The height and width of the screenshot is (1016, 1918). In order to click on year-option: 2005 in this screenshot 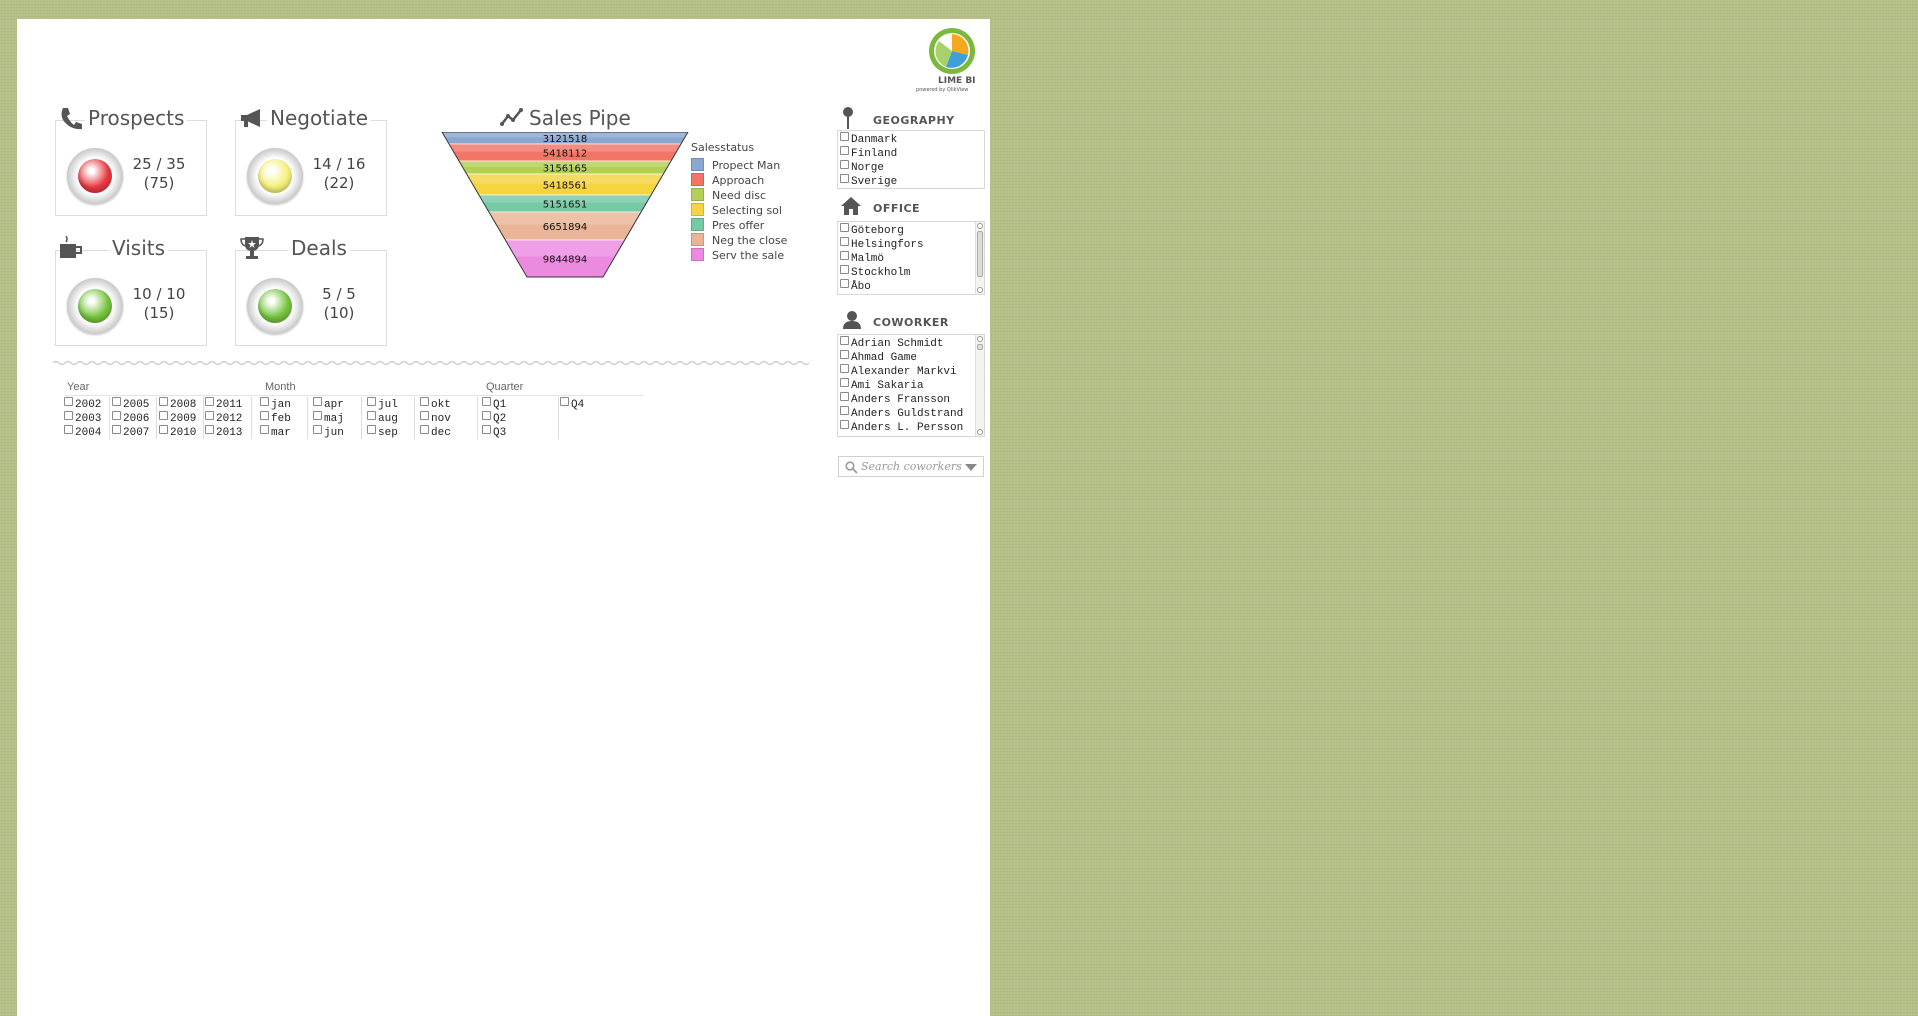, I will do `click(130, 404)`.